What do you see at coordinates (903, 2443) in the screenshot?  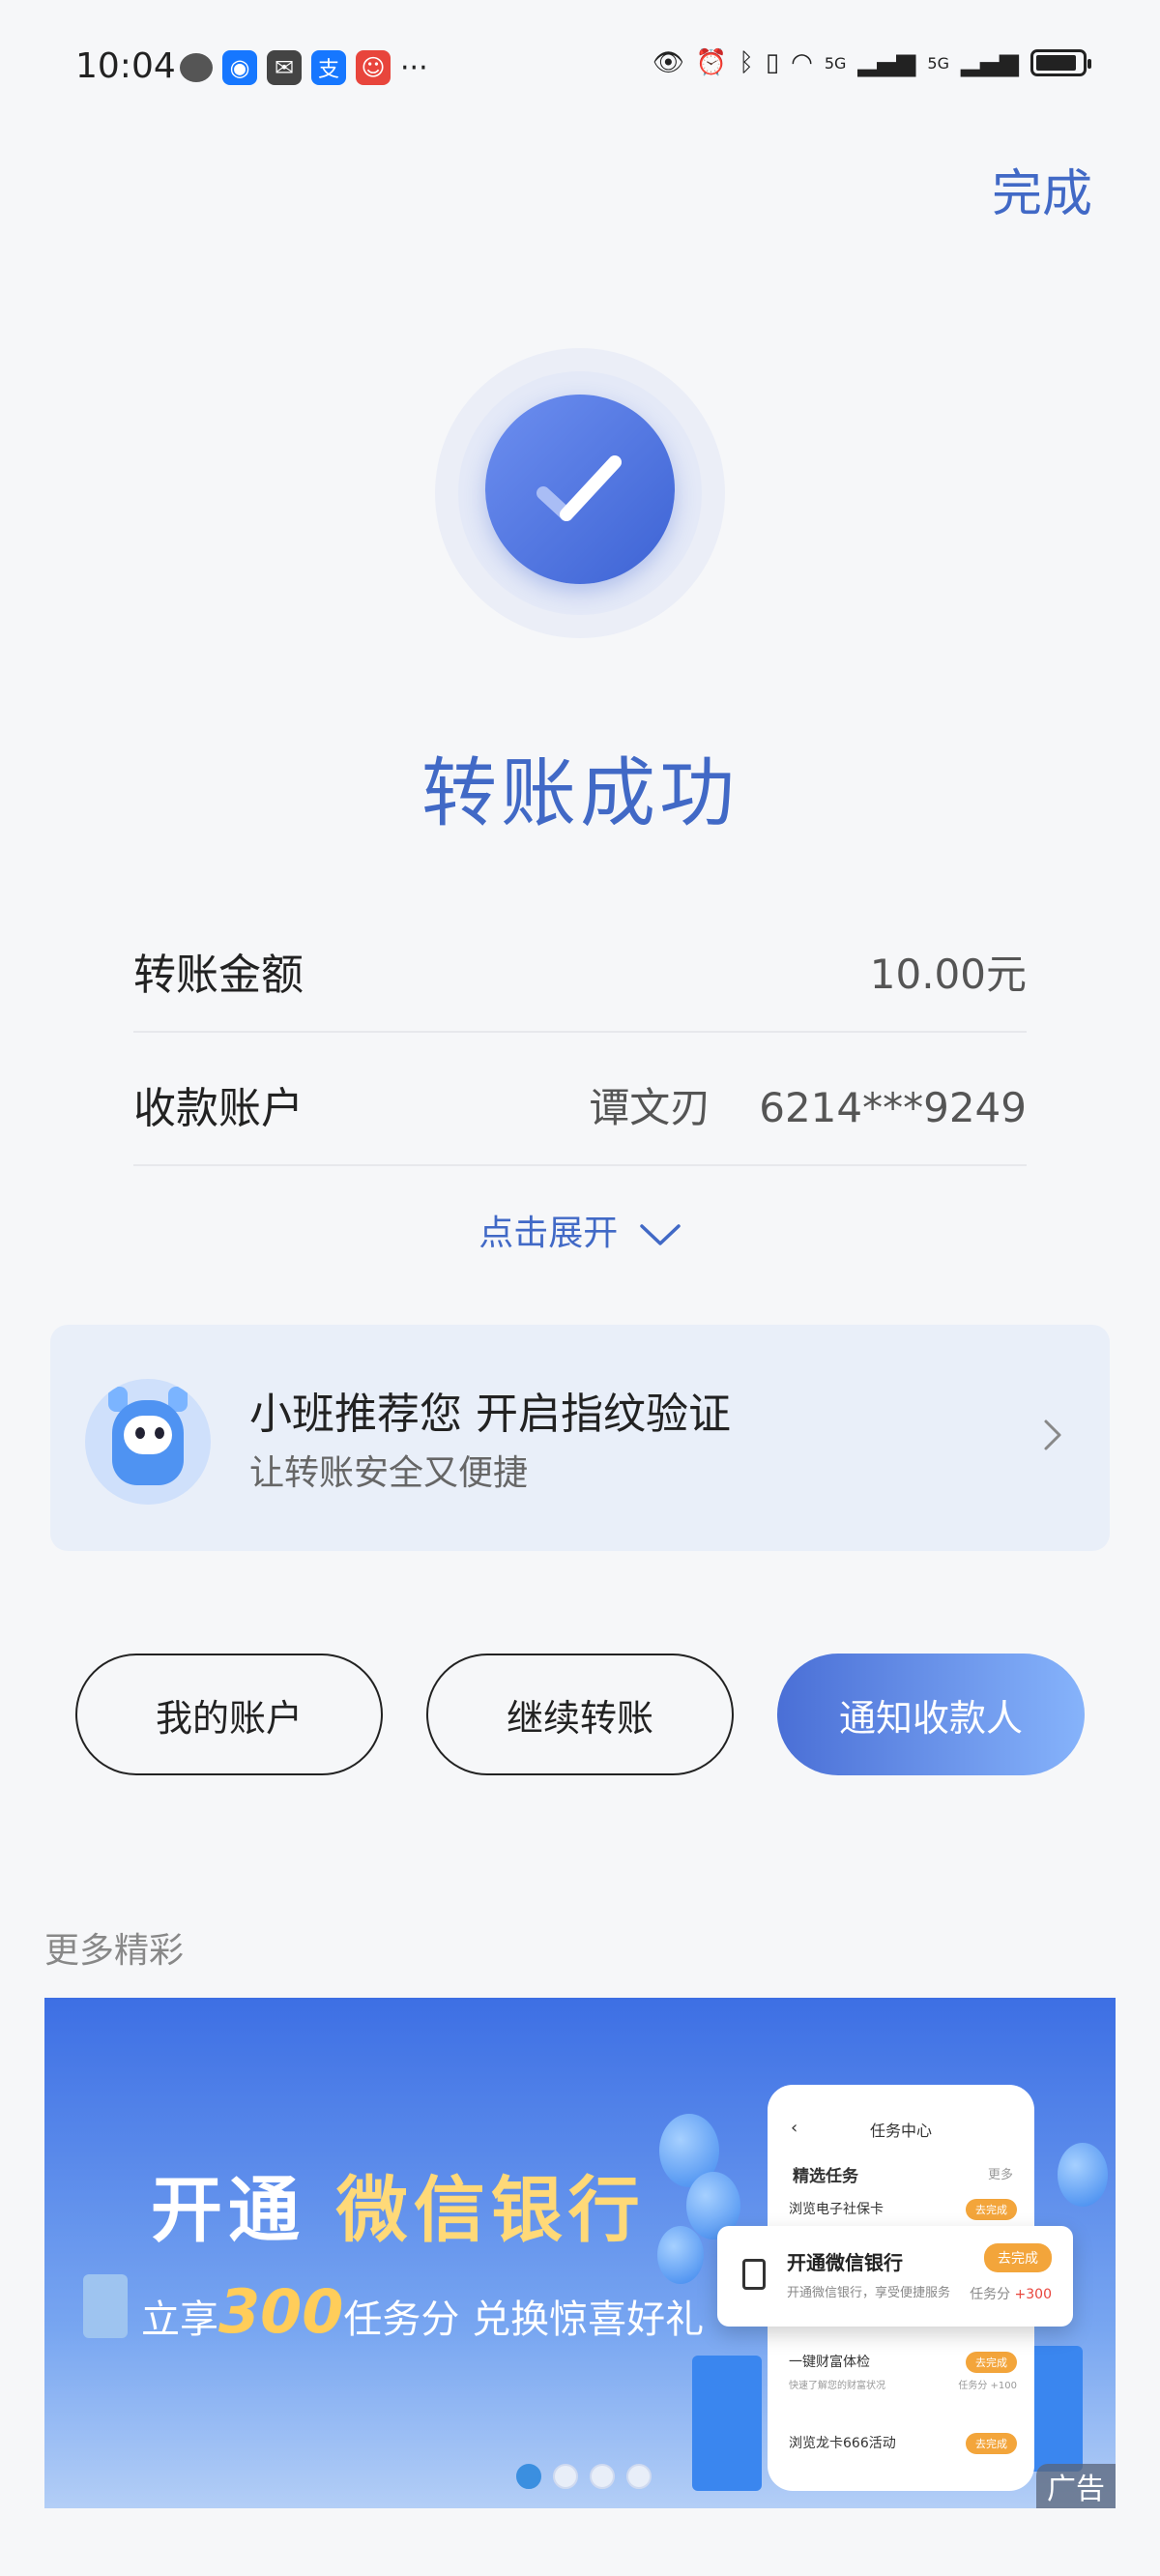 I see `task-item: 浏览龙卡666活动 去完成` at bounding box center [903, 2443].